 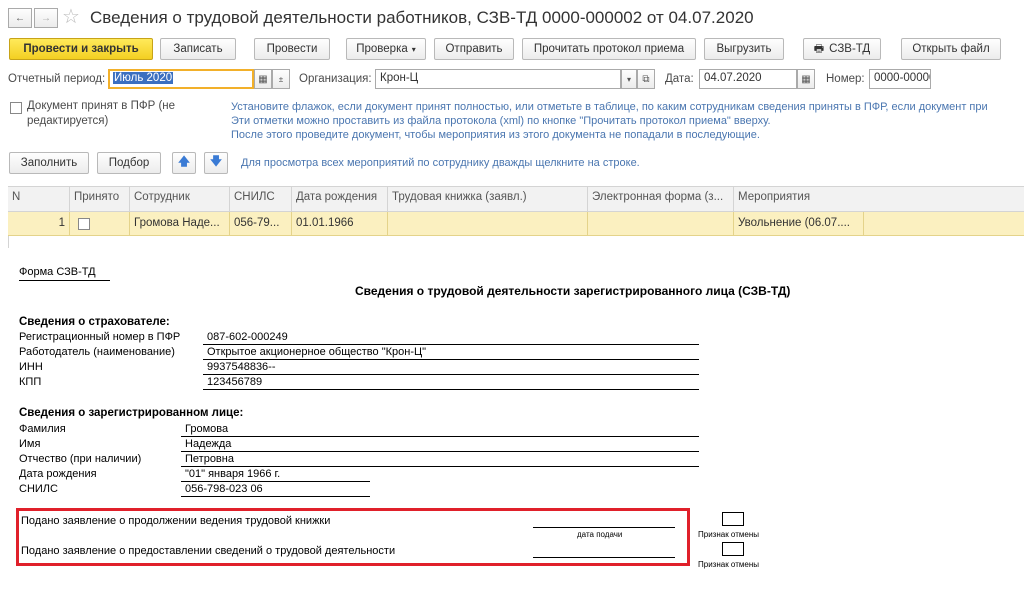 What do you see at coordinates (261, 199) in the screenshot?
I see `col-header-snils: СНИЛС` at bounding box center [261, 199].